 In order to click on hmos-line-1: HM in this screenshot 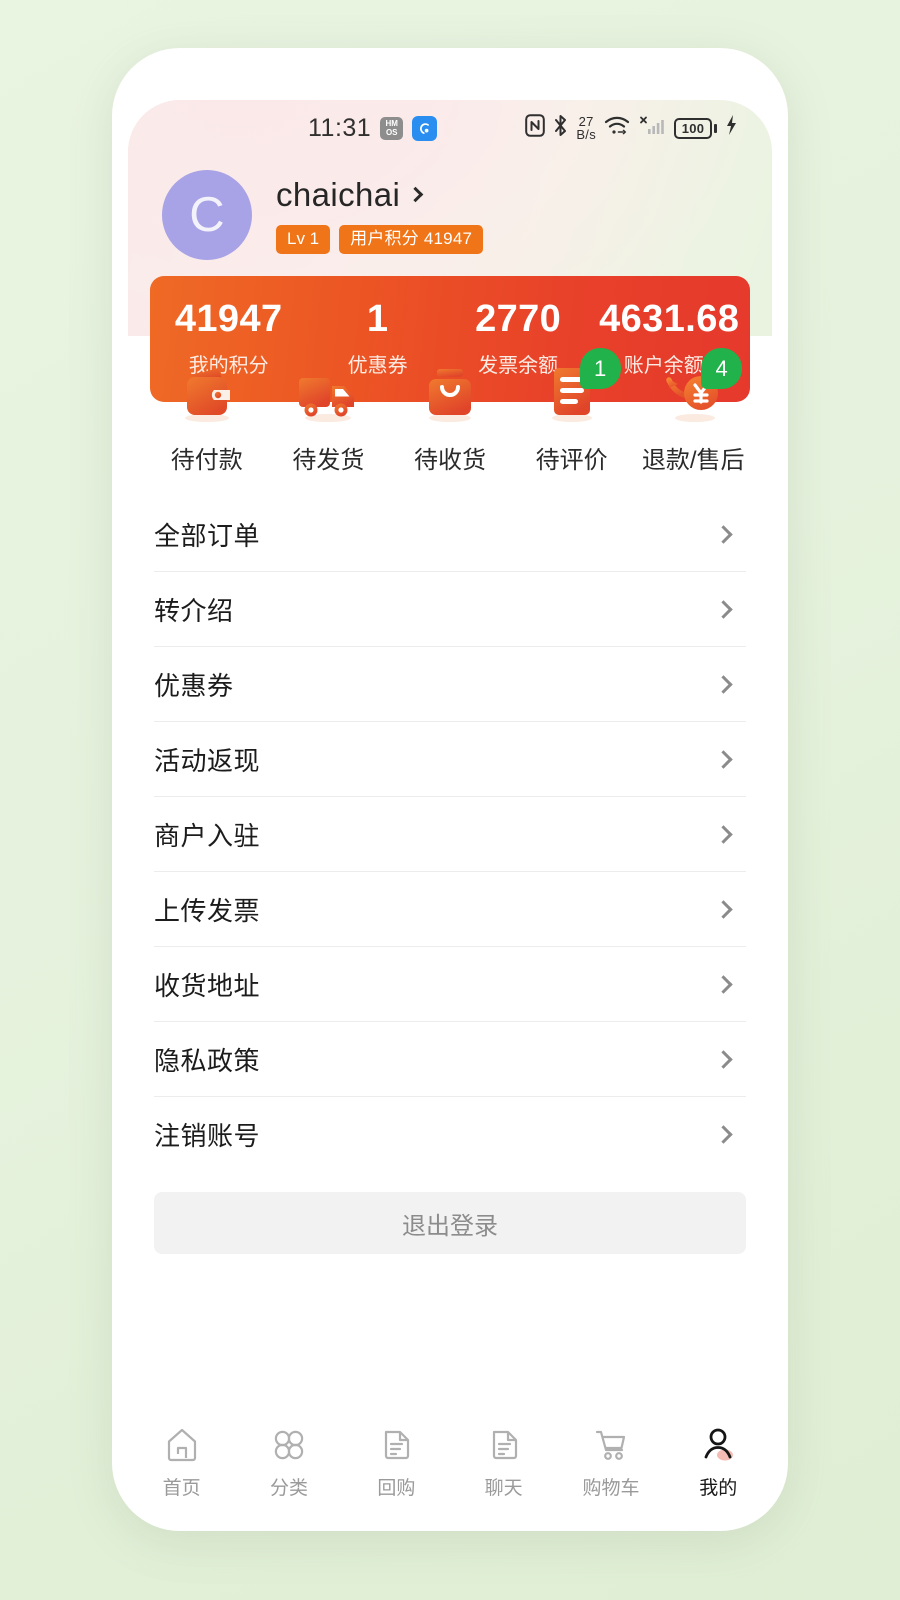, I will do `click(391, 123)`.